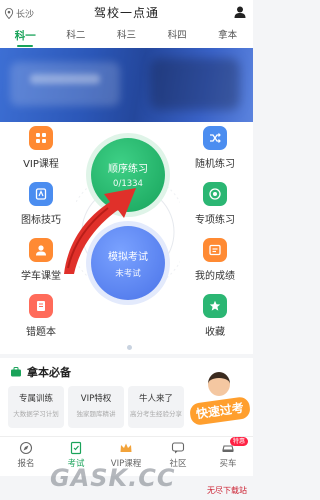  I want to click on favorites-label: 收藏, so click(215, 332).